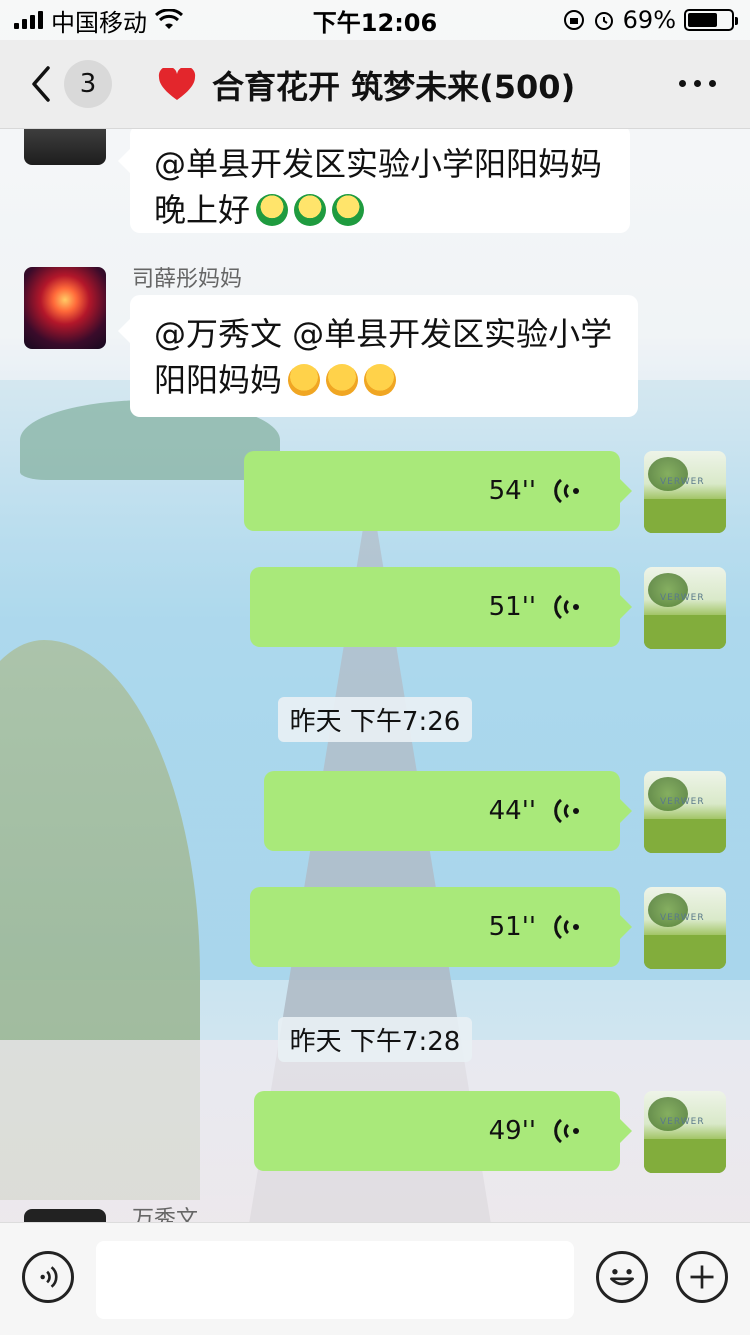  I want to click on text-message: @万秀文 @单县开发区实验小学阳阳妈妈, so click(378, 356).